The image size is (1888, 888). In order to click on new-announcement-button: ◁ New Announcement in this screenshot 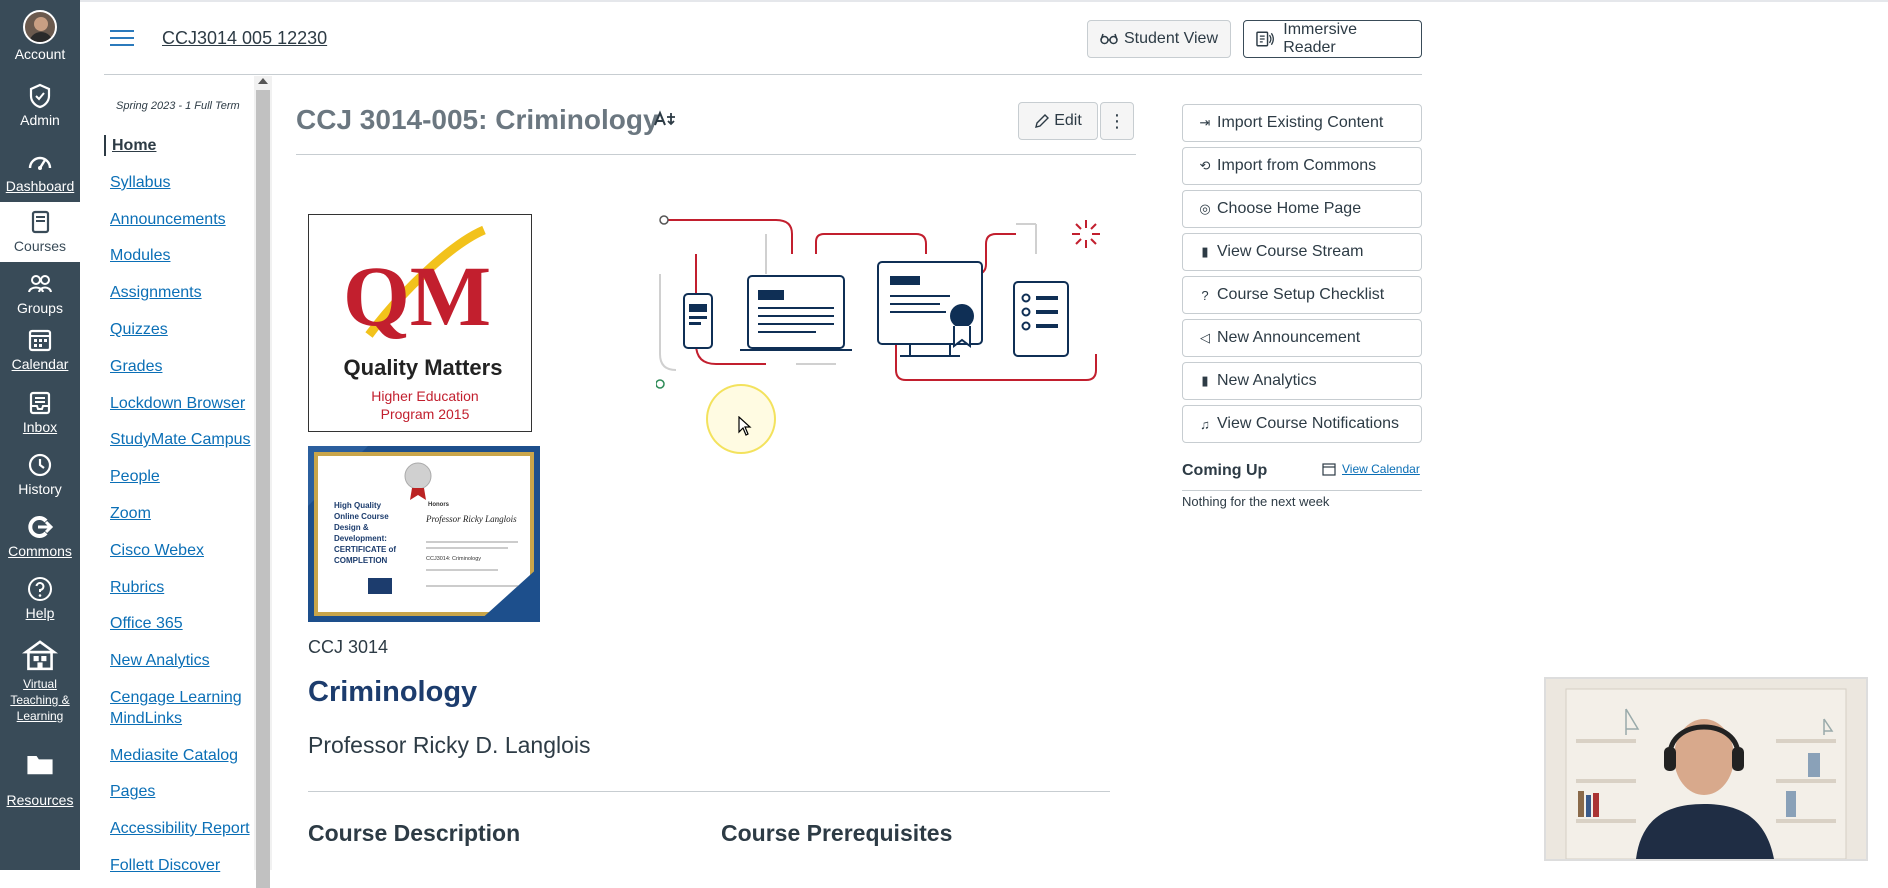, I will do `click(1302, 338)`.